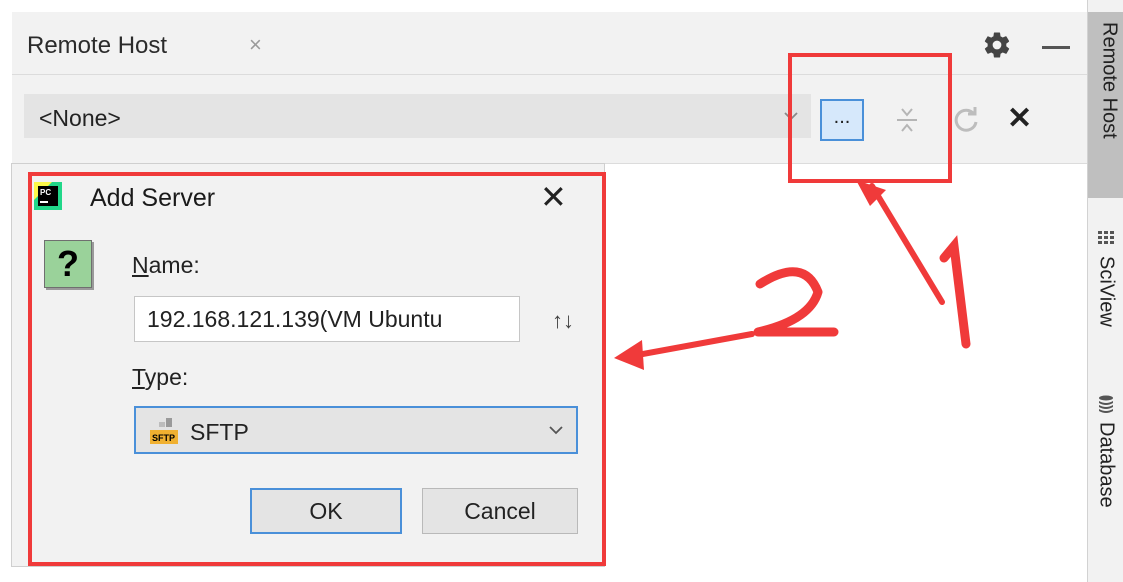 This screenshot has width=1123, height=582. I want to click on type-label: Type:, so click(160, 377).